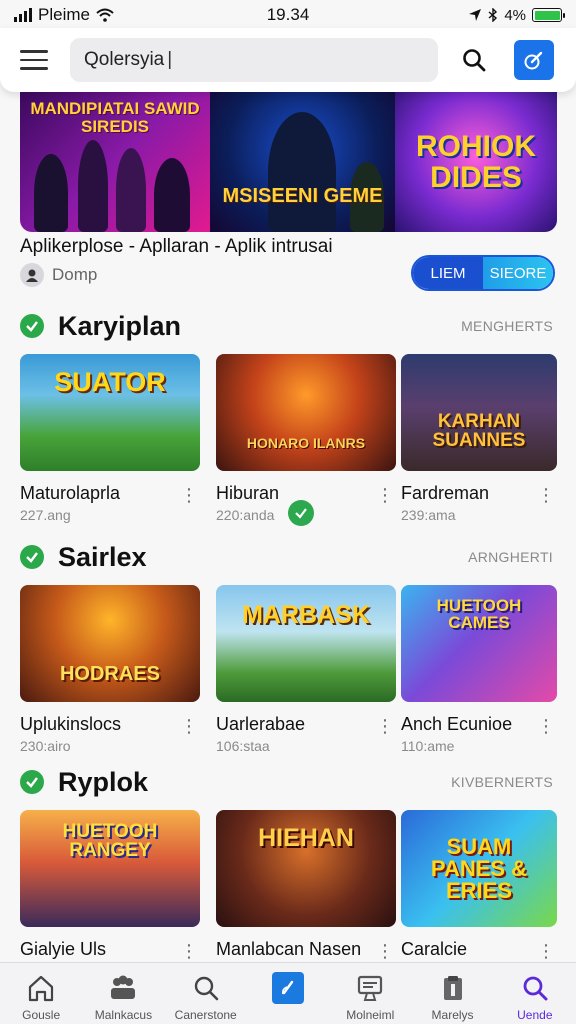 Image resolution: width=576 pixels, height=1024 pixels. I want to click on monitor-icon, so click(370, 988).